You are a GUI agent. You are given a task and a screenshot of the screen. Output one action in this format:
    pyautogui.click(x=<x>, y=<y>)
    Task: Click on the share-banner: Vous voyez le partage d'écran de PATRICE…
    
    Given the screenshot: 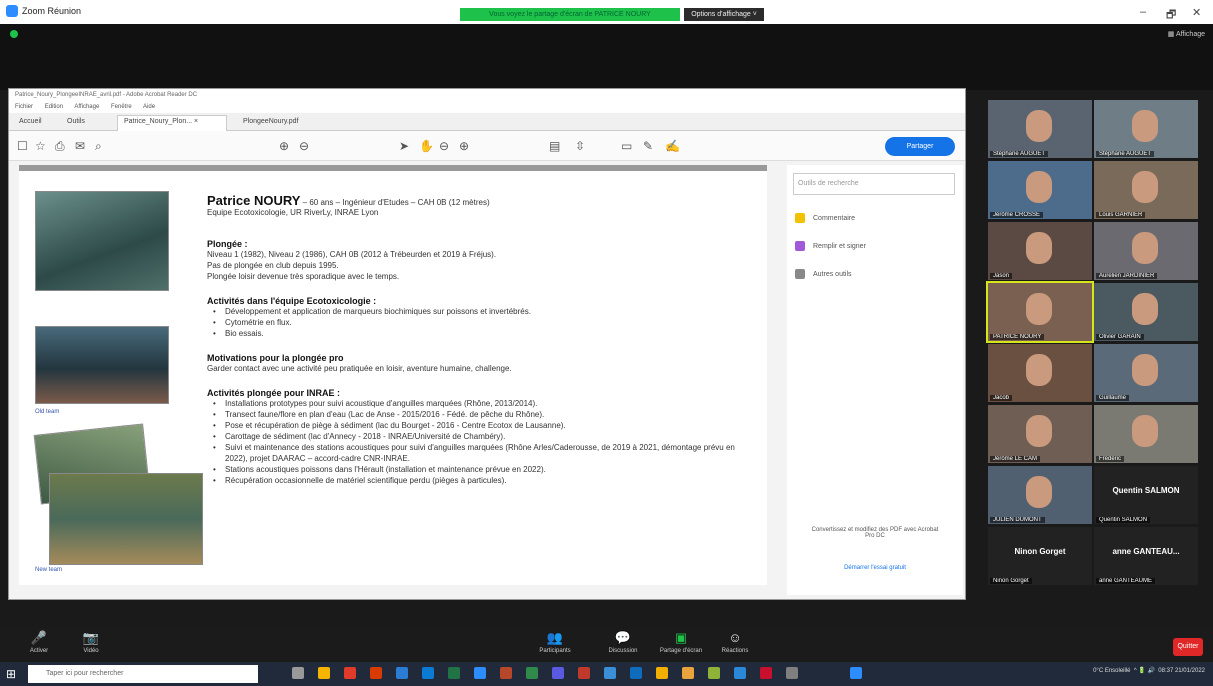 What is the action you would take?
    pyautogui.click(x=570, y=14)
    